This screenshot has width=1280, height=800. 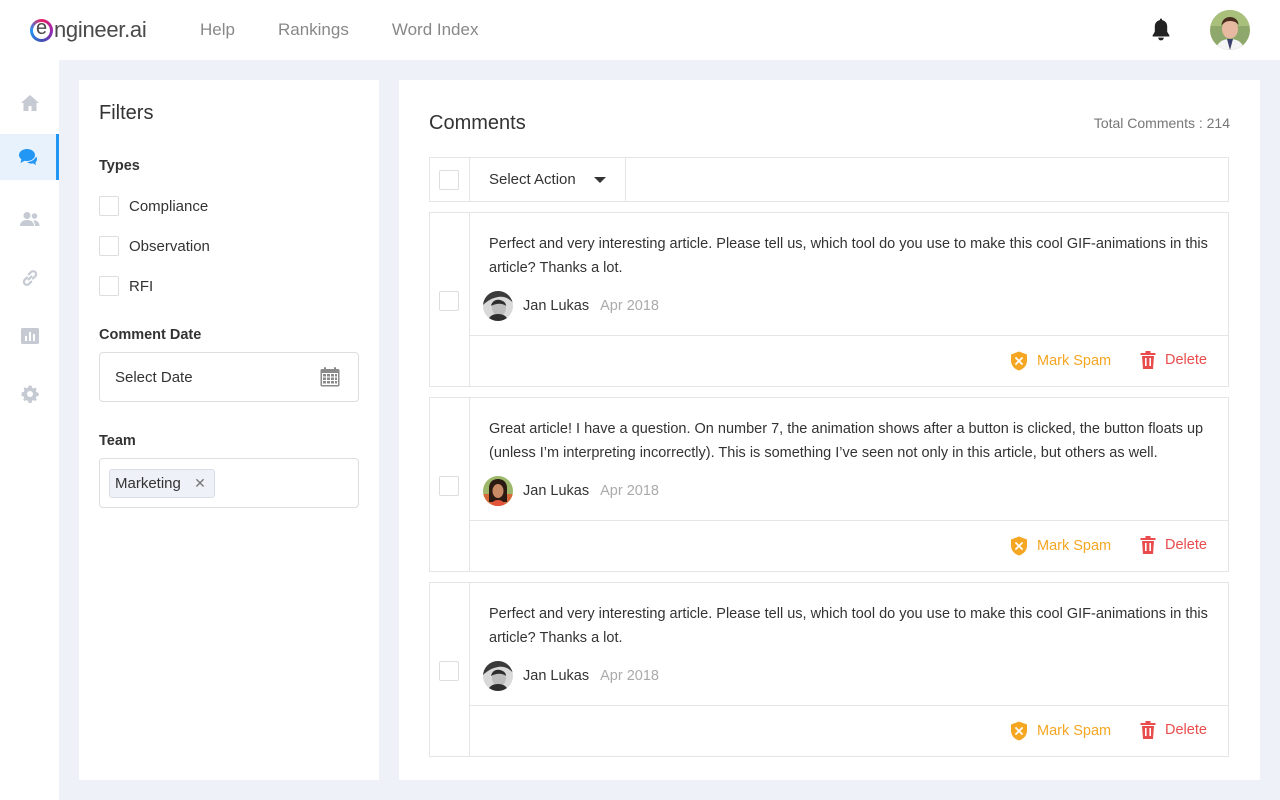 I want to click on logo-mark: e, so click(x=41, y=29).